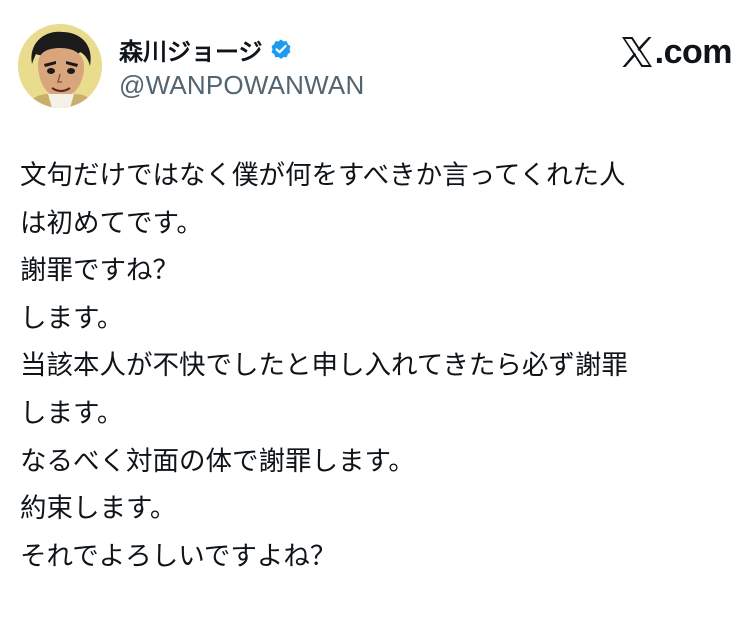  What do you see at coordinates (693, 51) in the screenshot?
I see `site-domain-suffix: .com` at bounding box center [693, 51].